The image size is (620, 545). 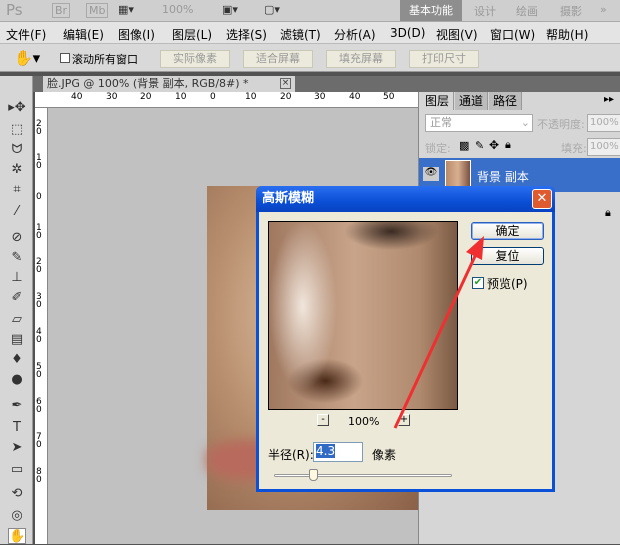 I want to click on lock-paint-icon: ✎, so click(x=479, y=145).